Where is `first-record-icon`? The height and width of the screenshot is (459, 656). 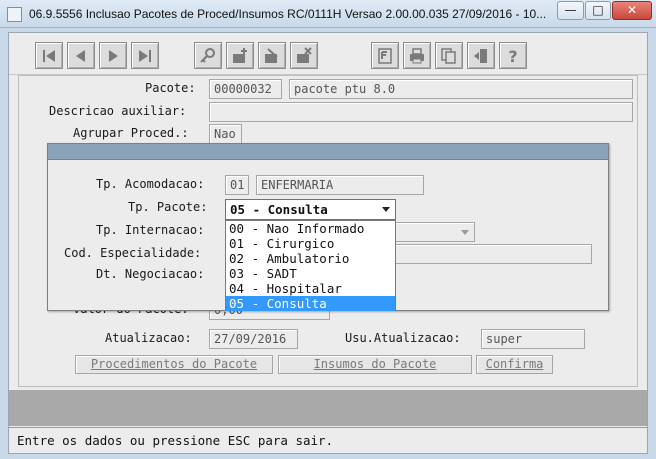 first-record-icon is located at coordinates (49, 55).